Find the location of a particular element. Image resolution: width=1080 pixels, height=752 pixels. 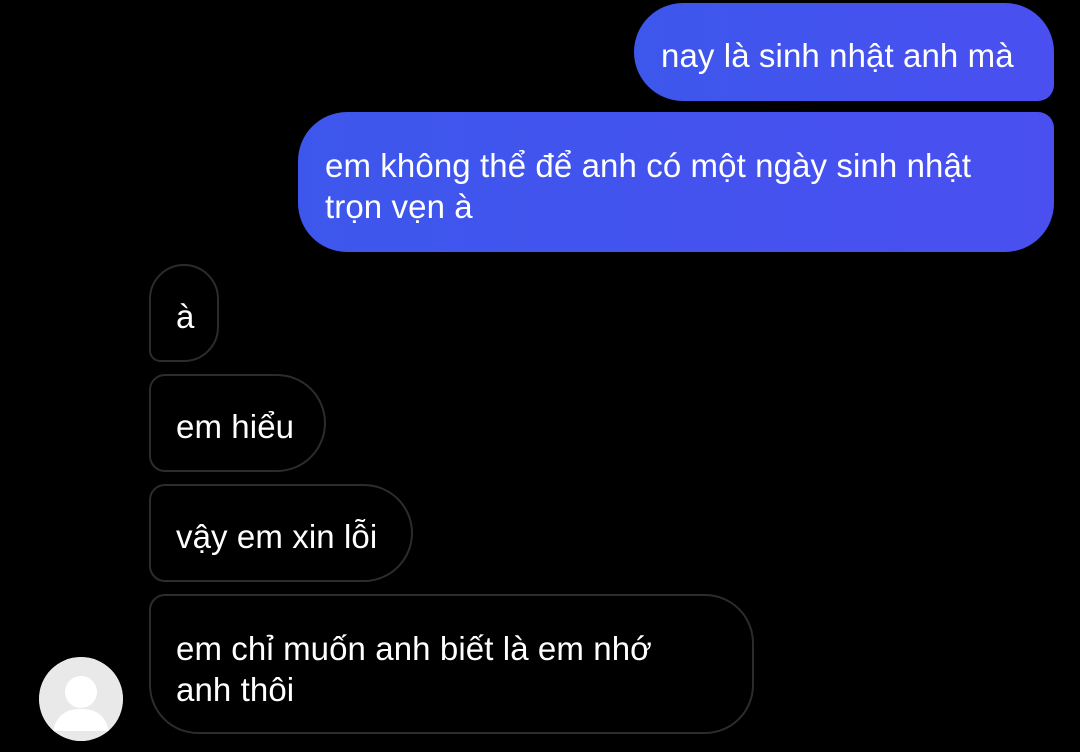

message-text: em chỉ muốn anh biết là em nhớ is located at coordinates (414, 648).